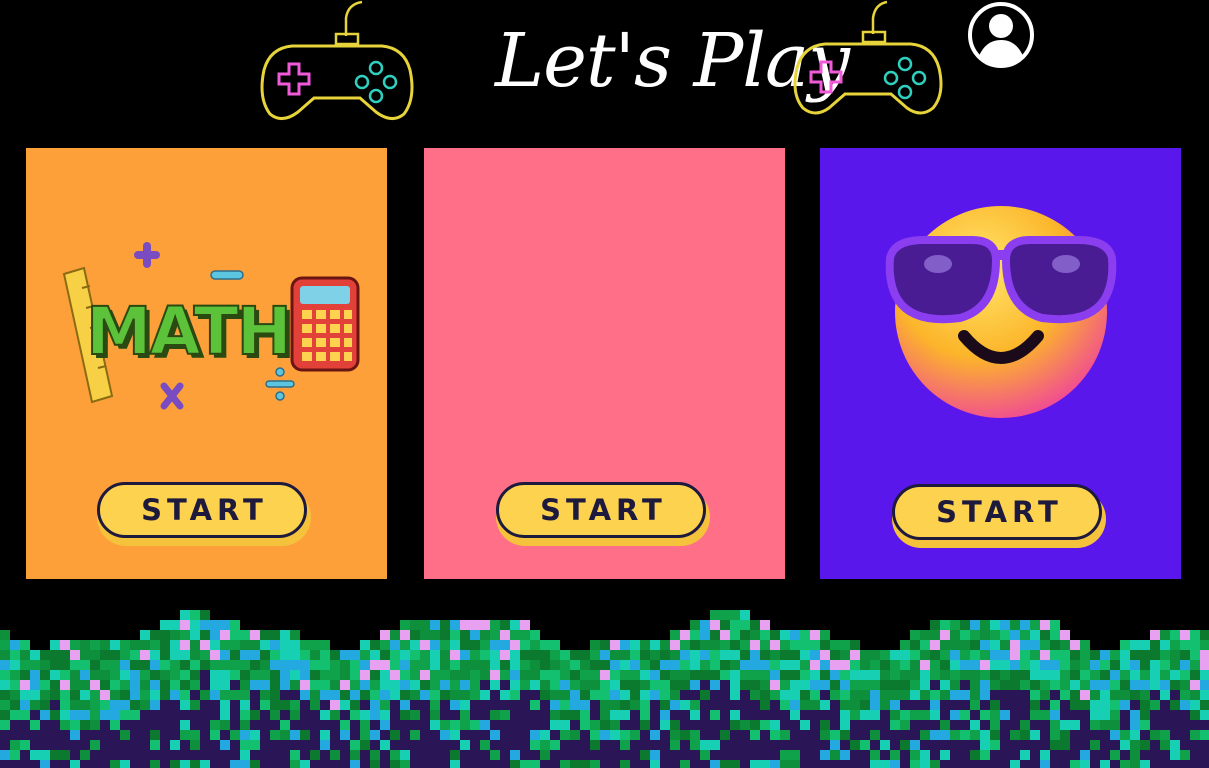 The width and height of the screenshot is (1209, 768). I want to click on minus-icon, so click(227, 275).